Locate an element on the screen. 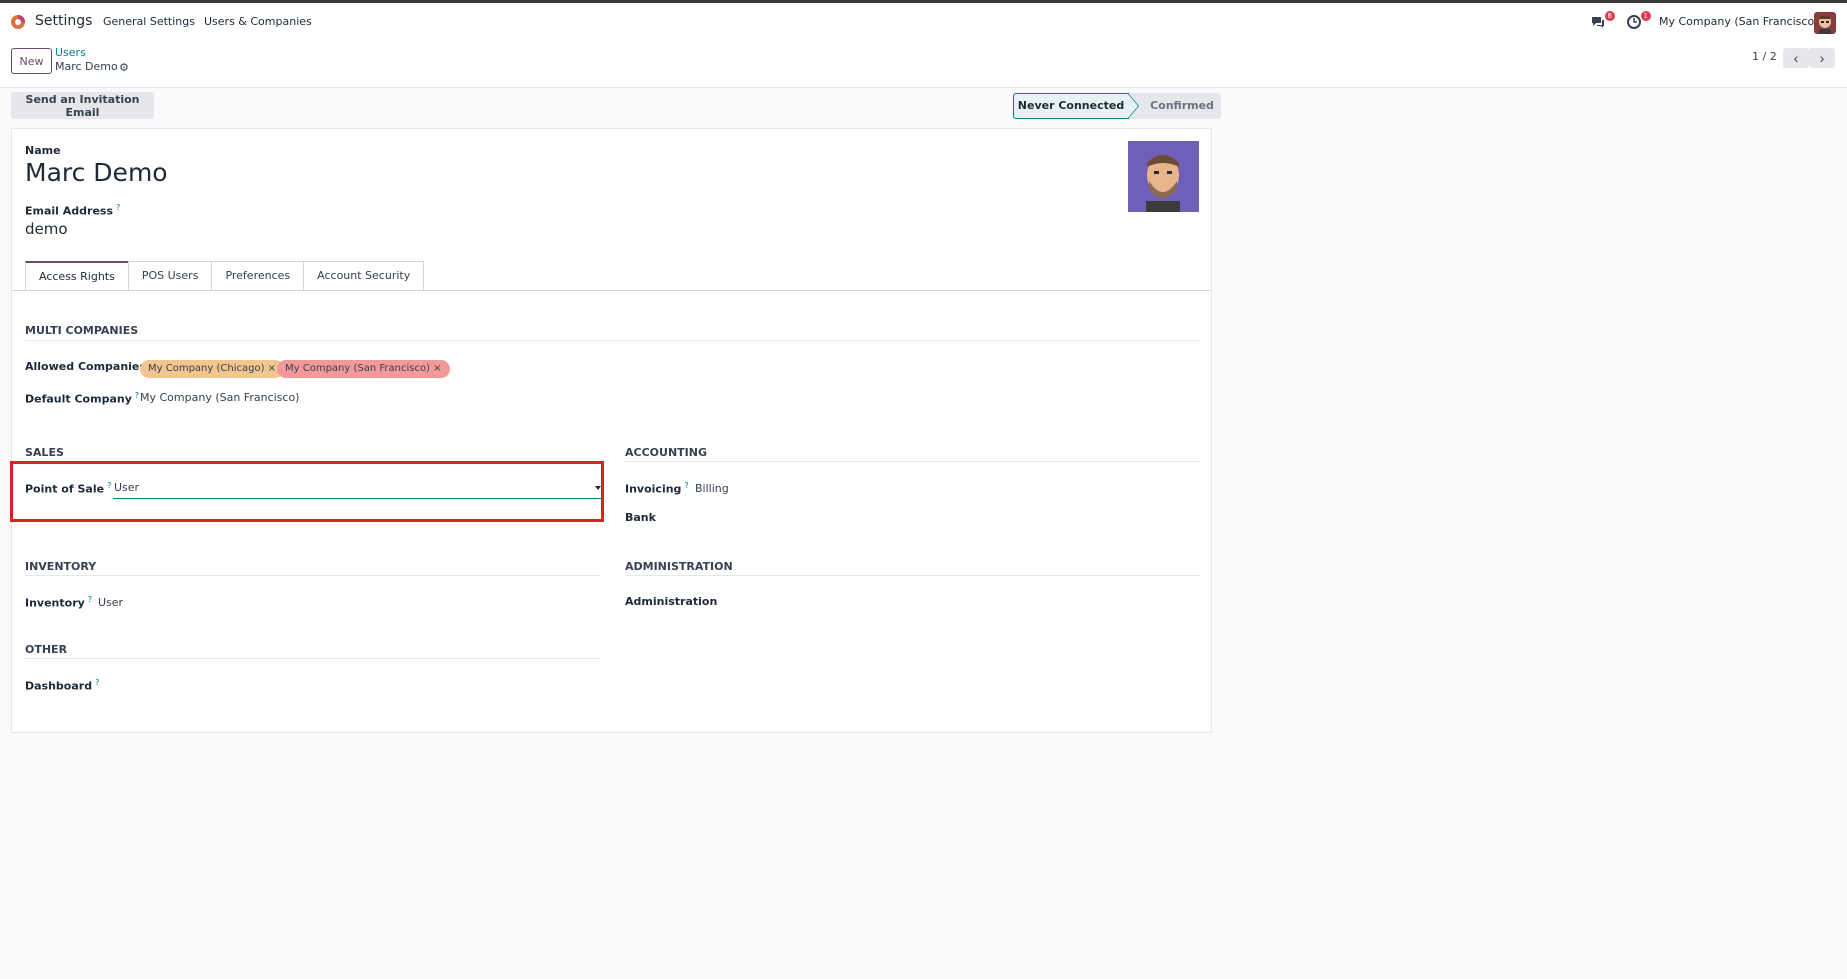 Image resolution: width=1847 pixels, height=979 pixels. breadcrumb-current-record: Marc Demo is located at coordinates (86, 66).